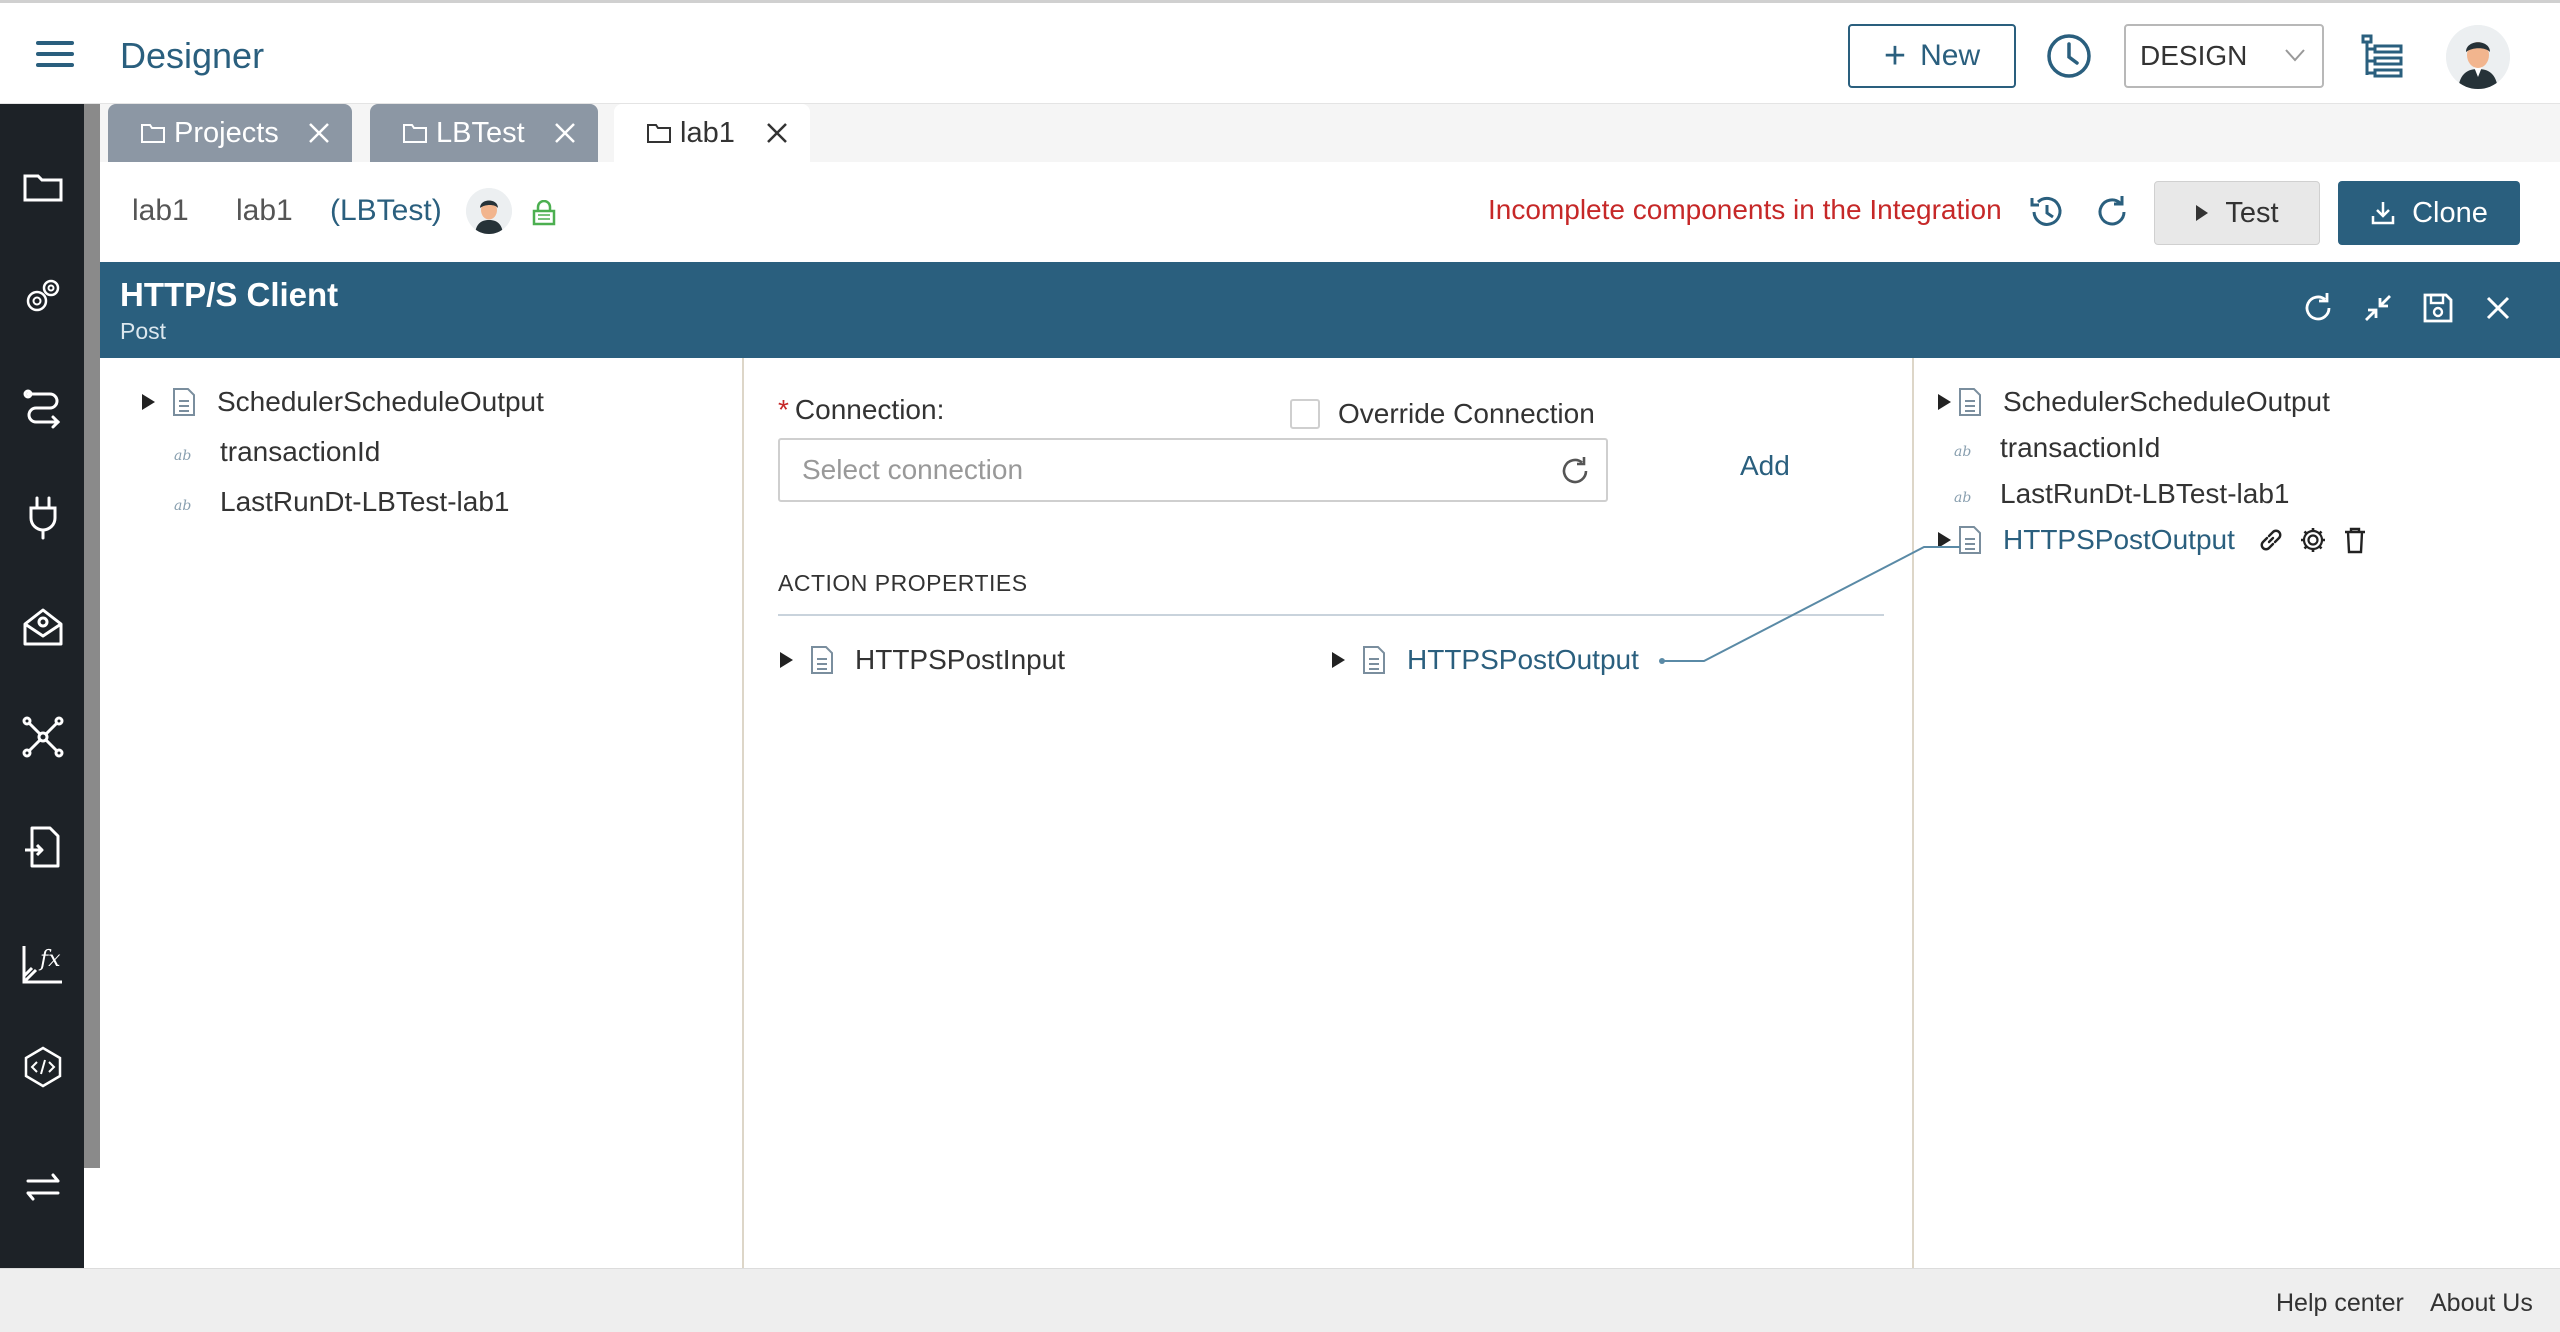 Image resolution: width=2560 pixels, height=1332 pixels. I want to click on save-icon, so click(2438, 308).